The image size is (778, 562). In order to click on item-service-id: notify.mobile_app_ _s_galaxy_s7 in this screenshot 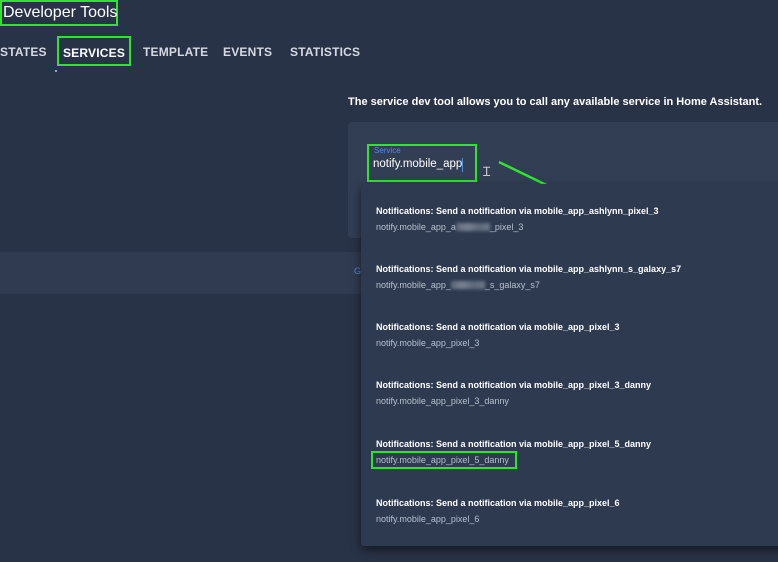, I will do `click(458, 285)`.